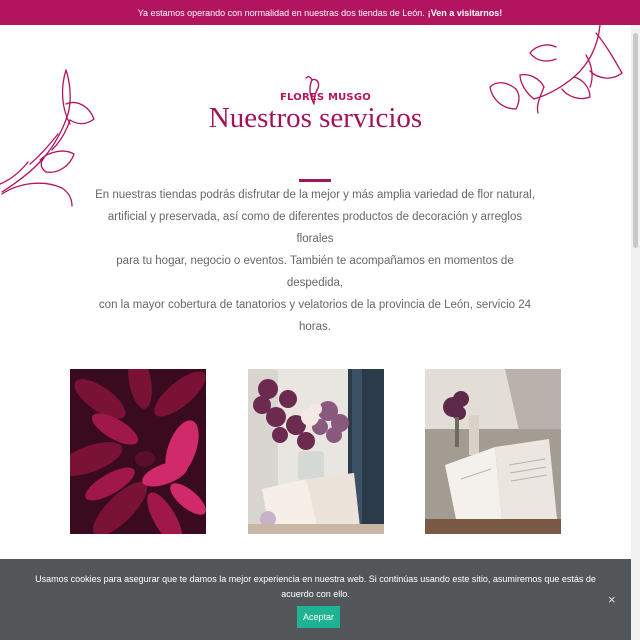 The width and height of the screenshot is (640, 640). I want to click on scrollbar-thumb, so click(635, 140).